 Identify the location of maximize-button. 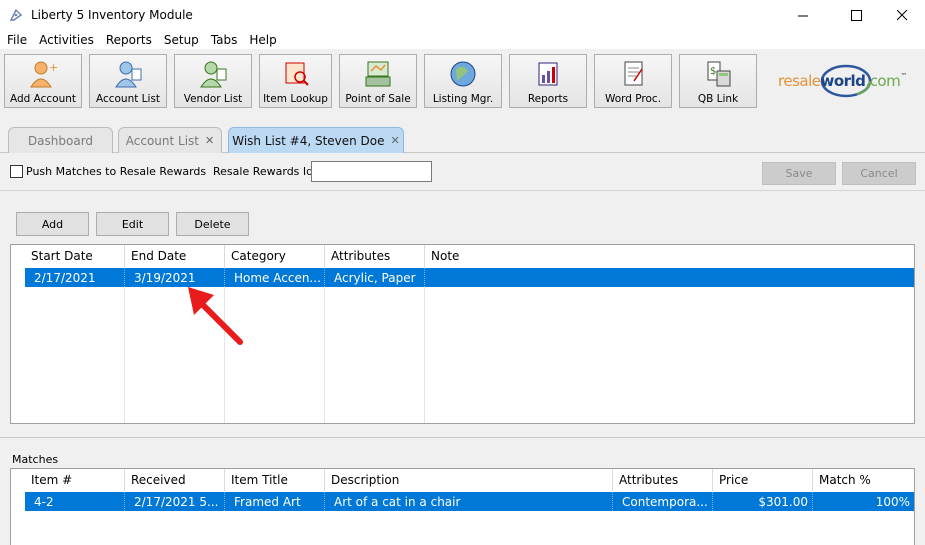
(856, 15).